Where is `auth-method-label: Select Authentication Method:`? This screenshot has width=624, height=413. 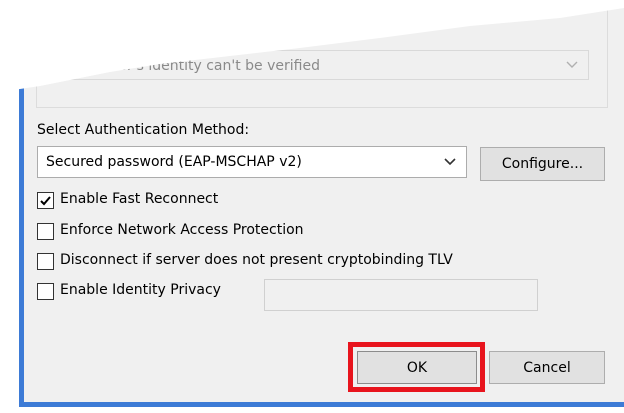
auth-method-label: Select Authentication Method: is located at coordinates (143, 130).